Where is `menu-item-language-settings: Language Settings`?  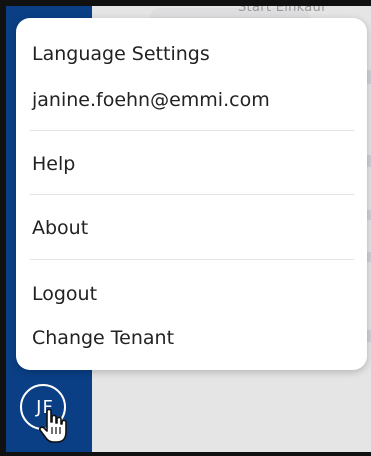 menu-item-language-settings: Language Settings is located at coordinates (121, 54).